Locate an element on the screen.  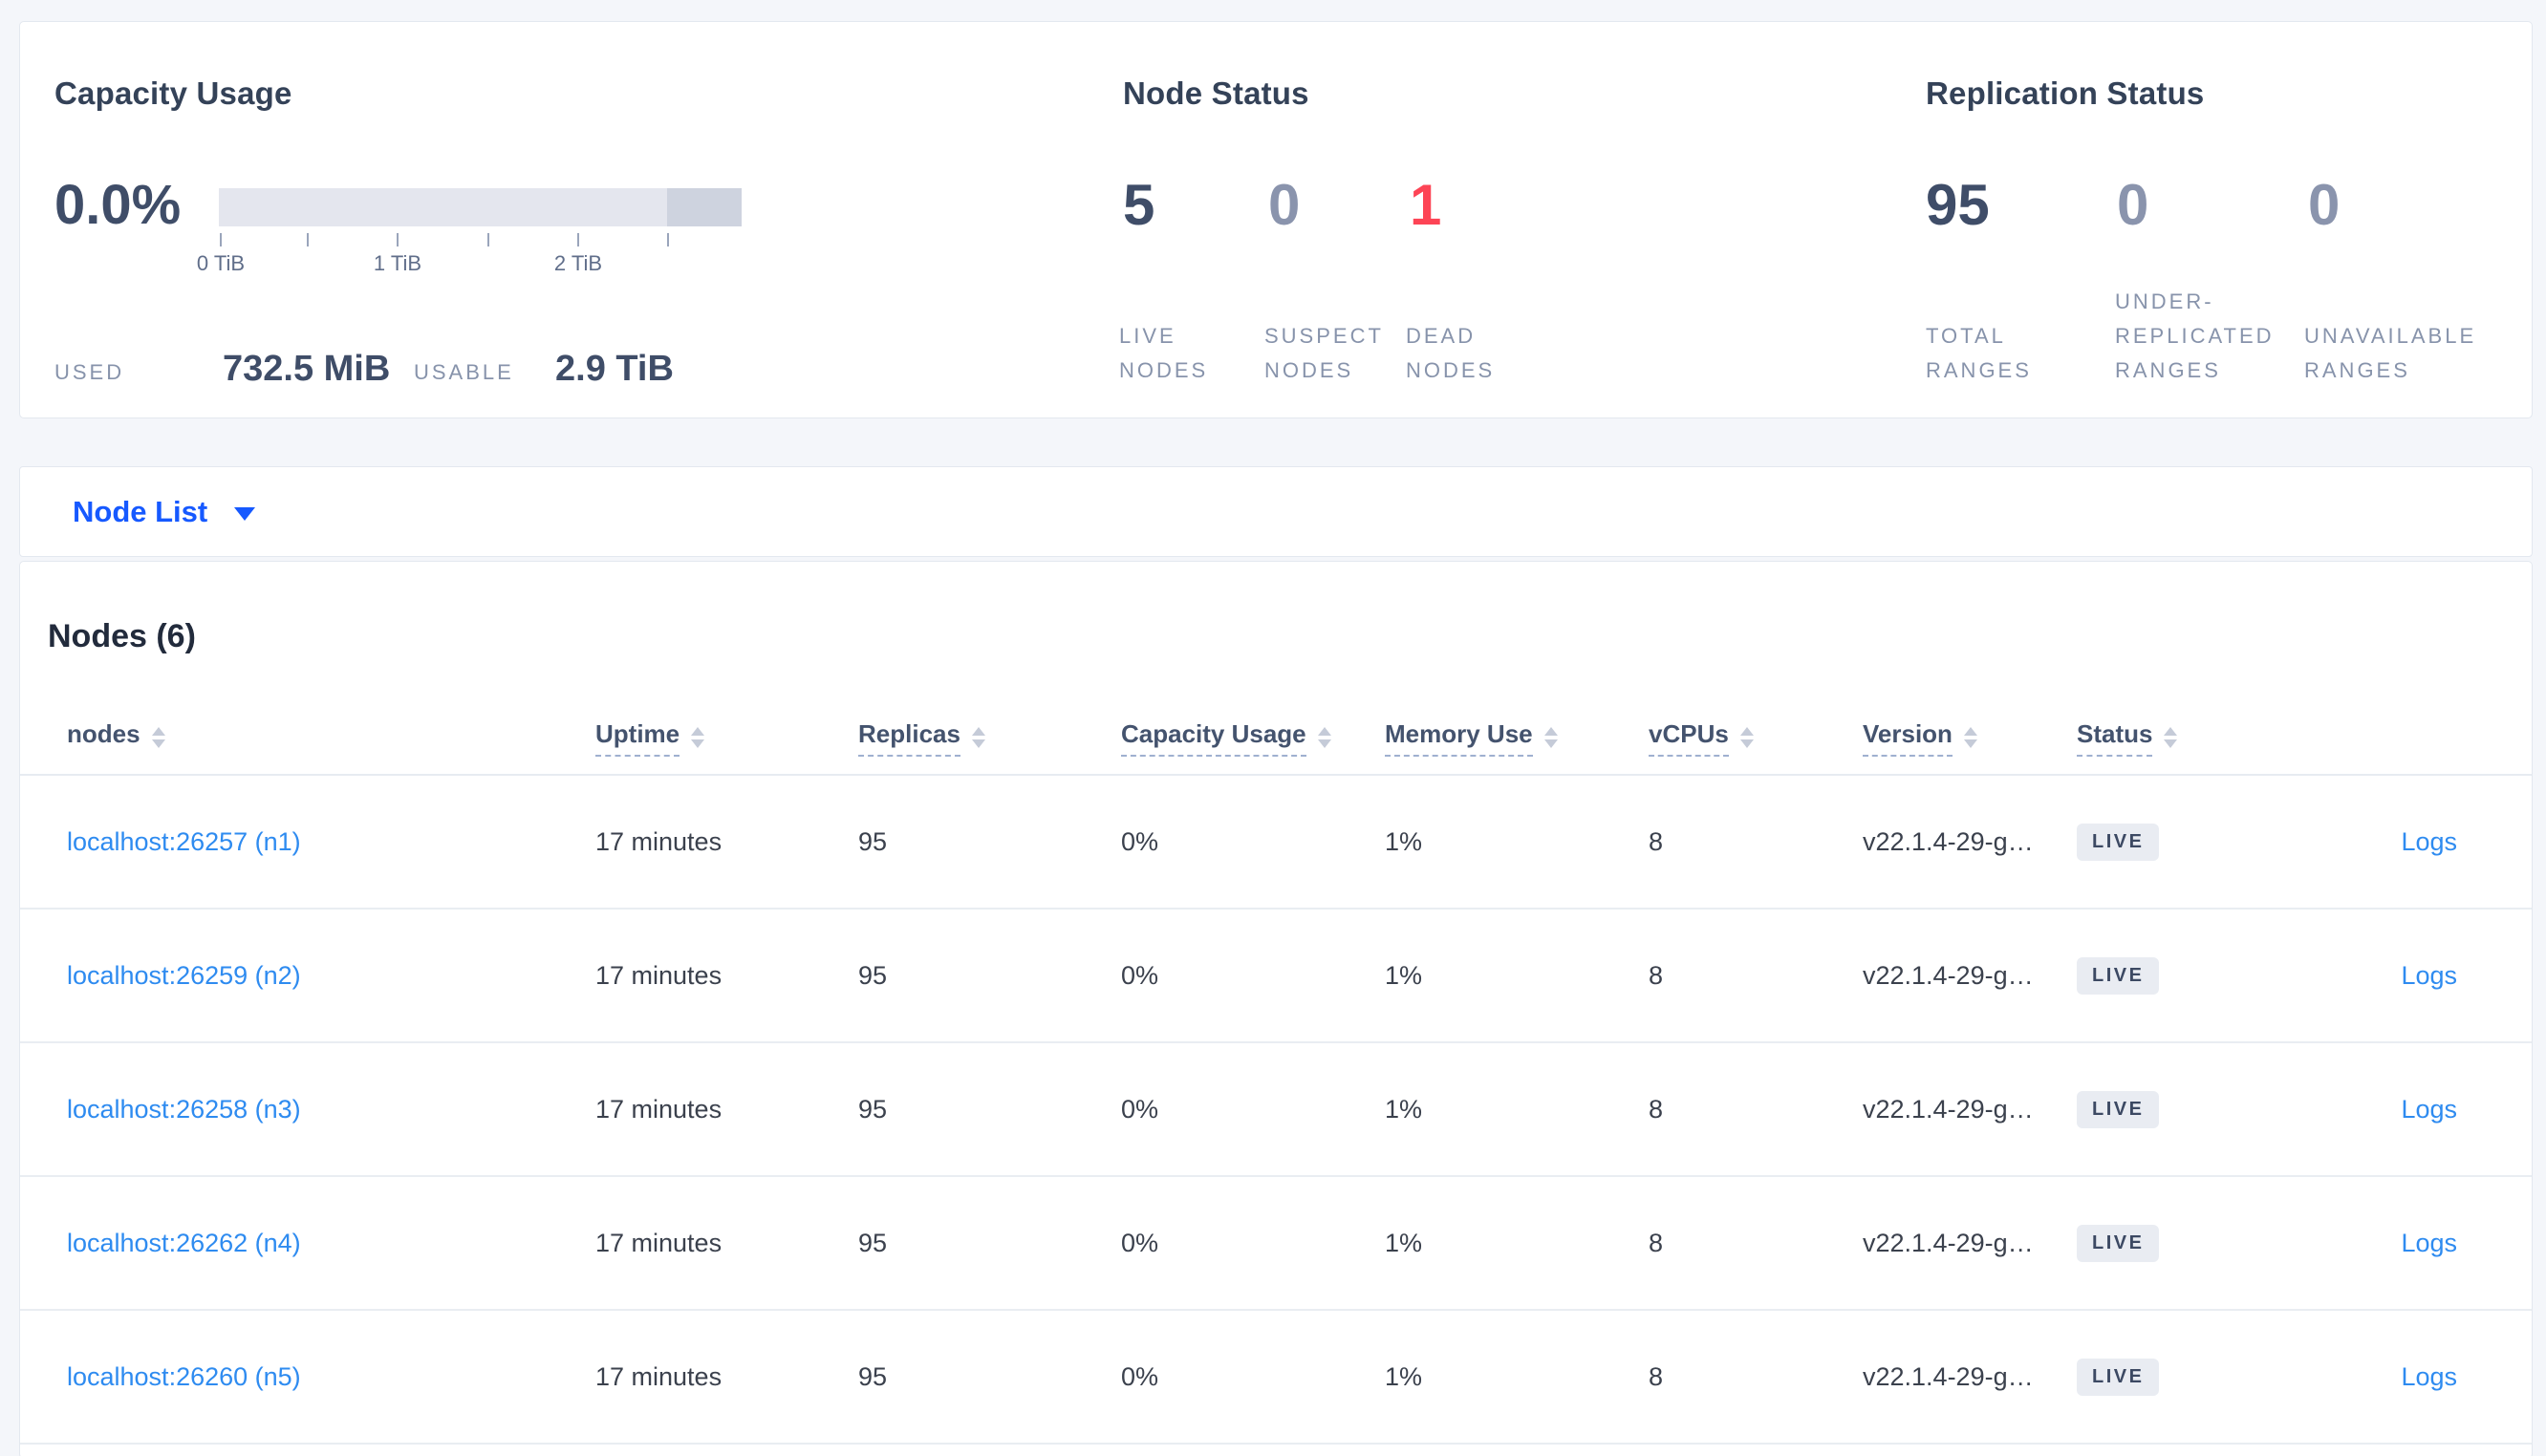
axis-tick-label: 2 TiB is located at coordinates (578, 263).